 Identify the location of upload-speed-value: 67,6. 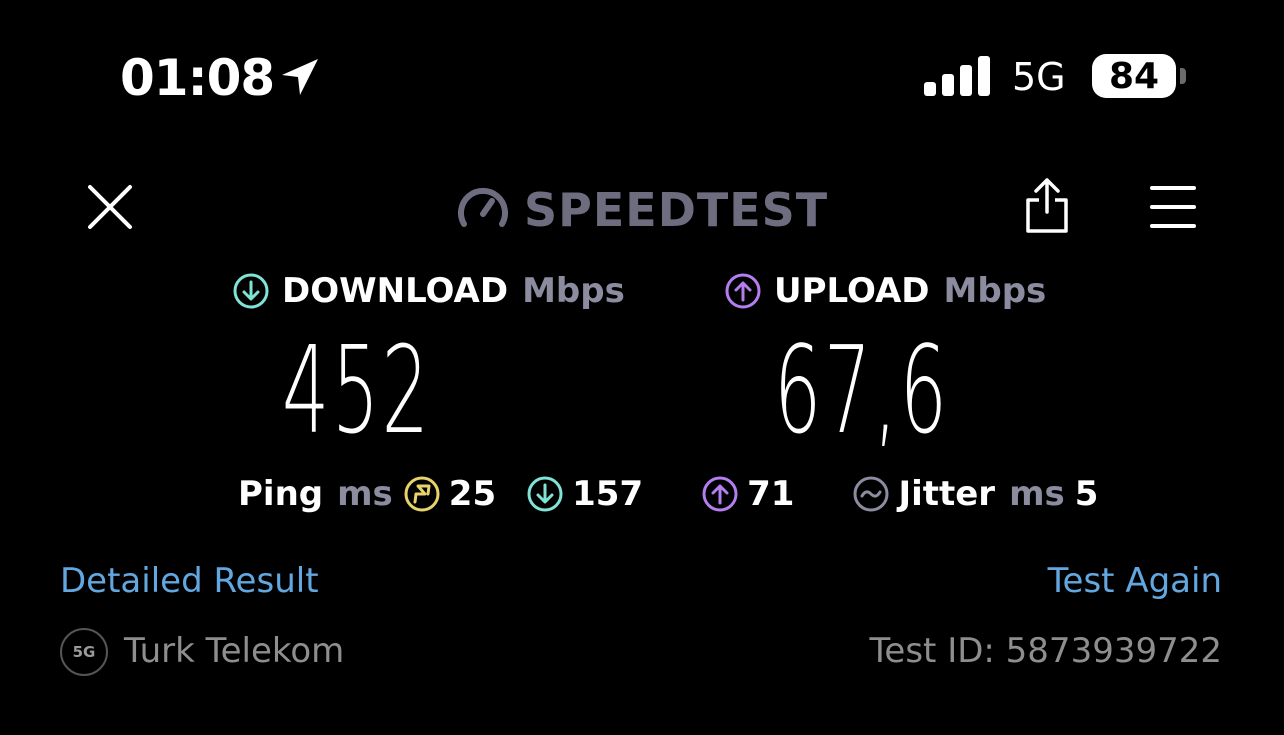
(862, 391).